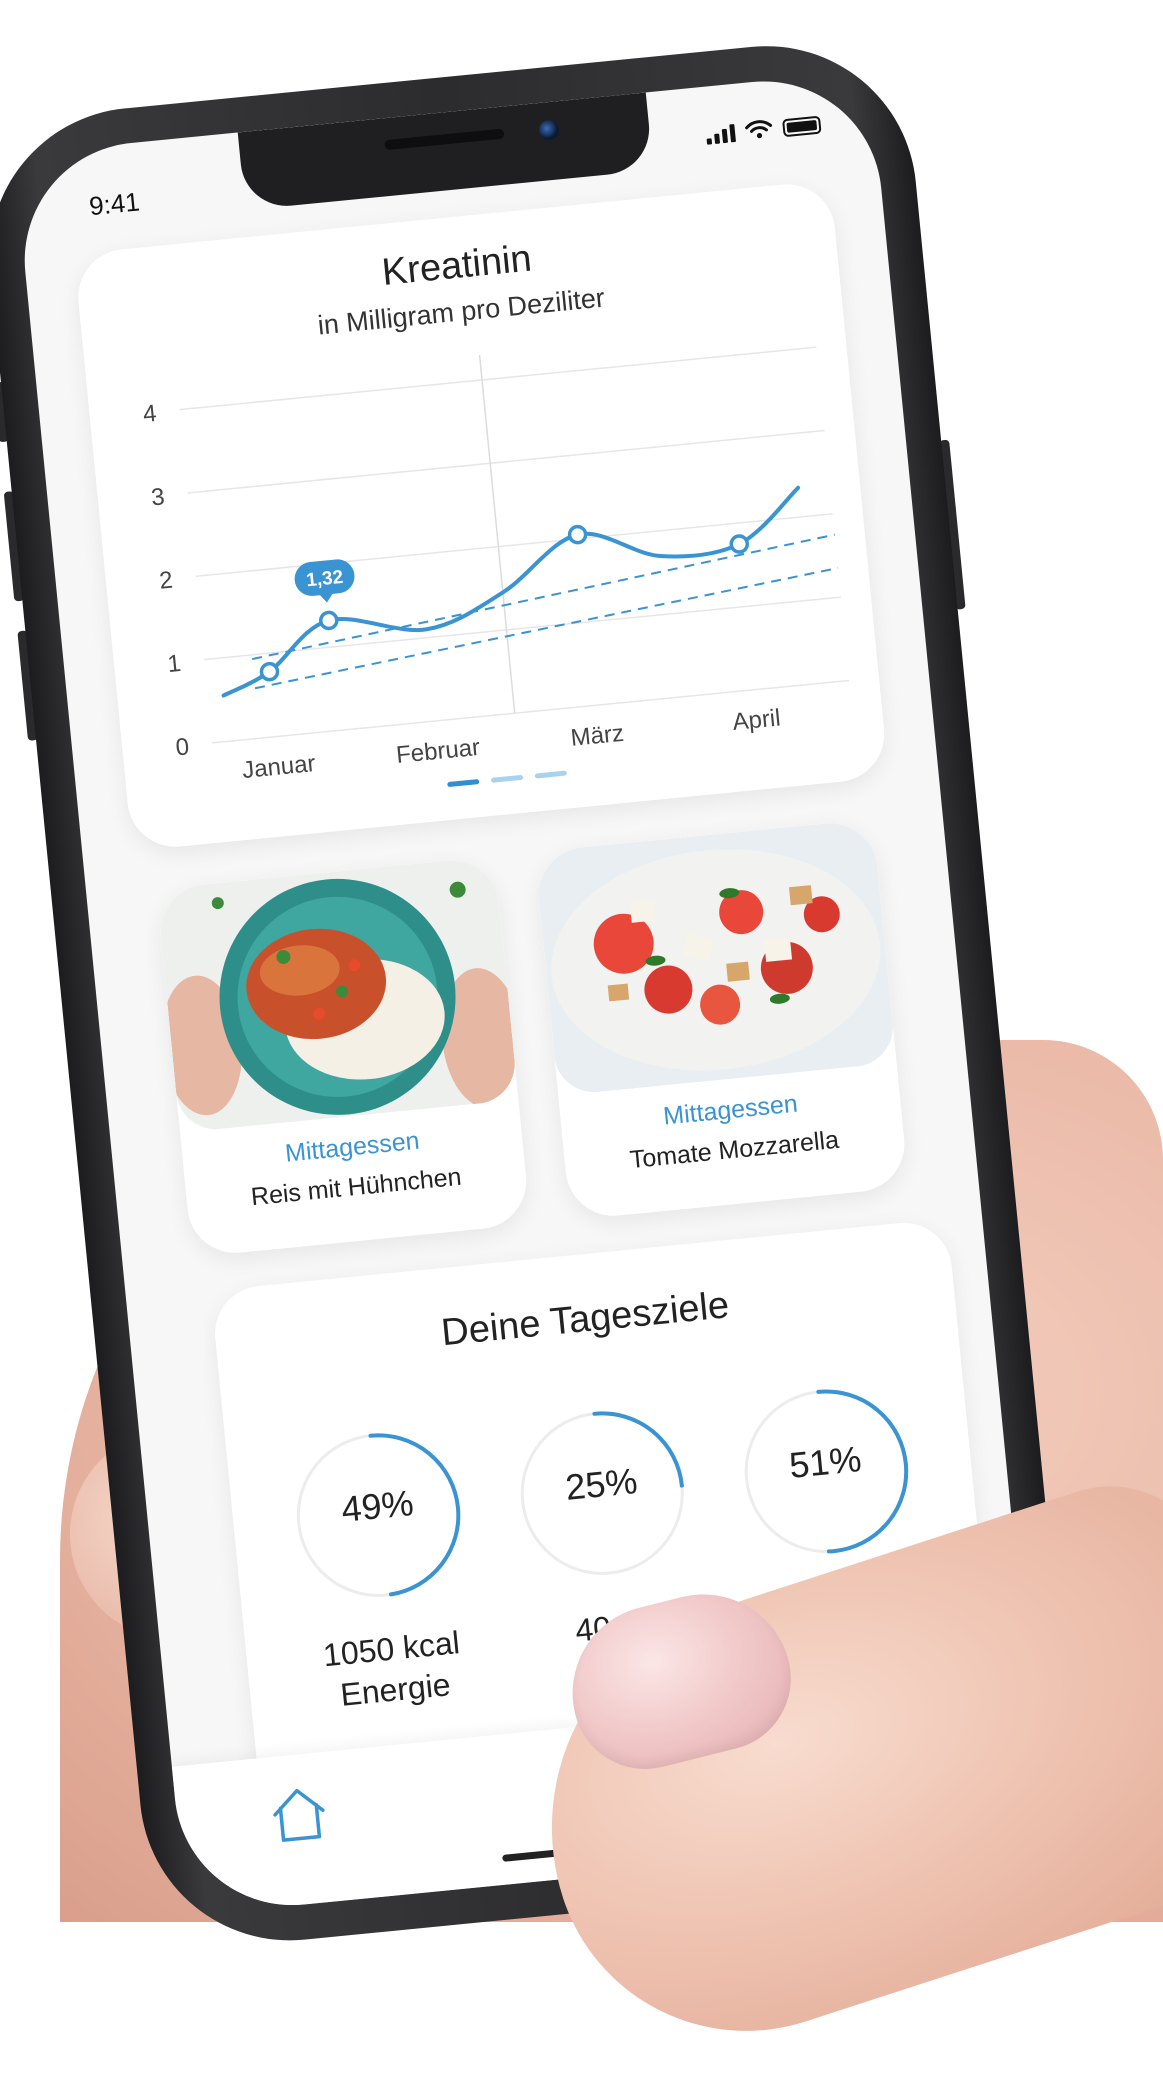 The image size is (1163, 2081). I want to click on y-tick-label: 4, so click(150, 414).